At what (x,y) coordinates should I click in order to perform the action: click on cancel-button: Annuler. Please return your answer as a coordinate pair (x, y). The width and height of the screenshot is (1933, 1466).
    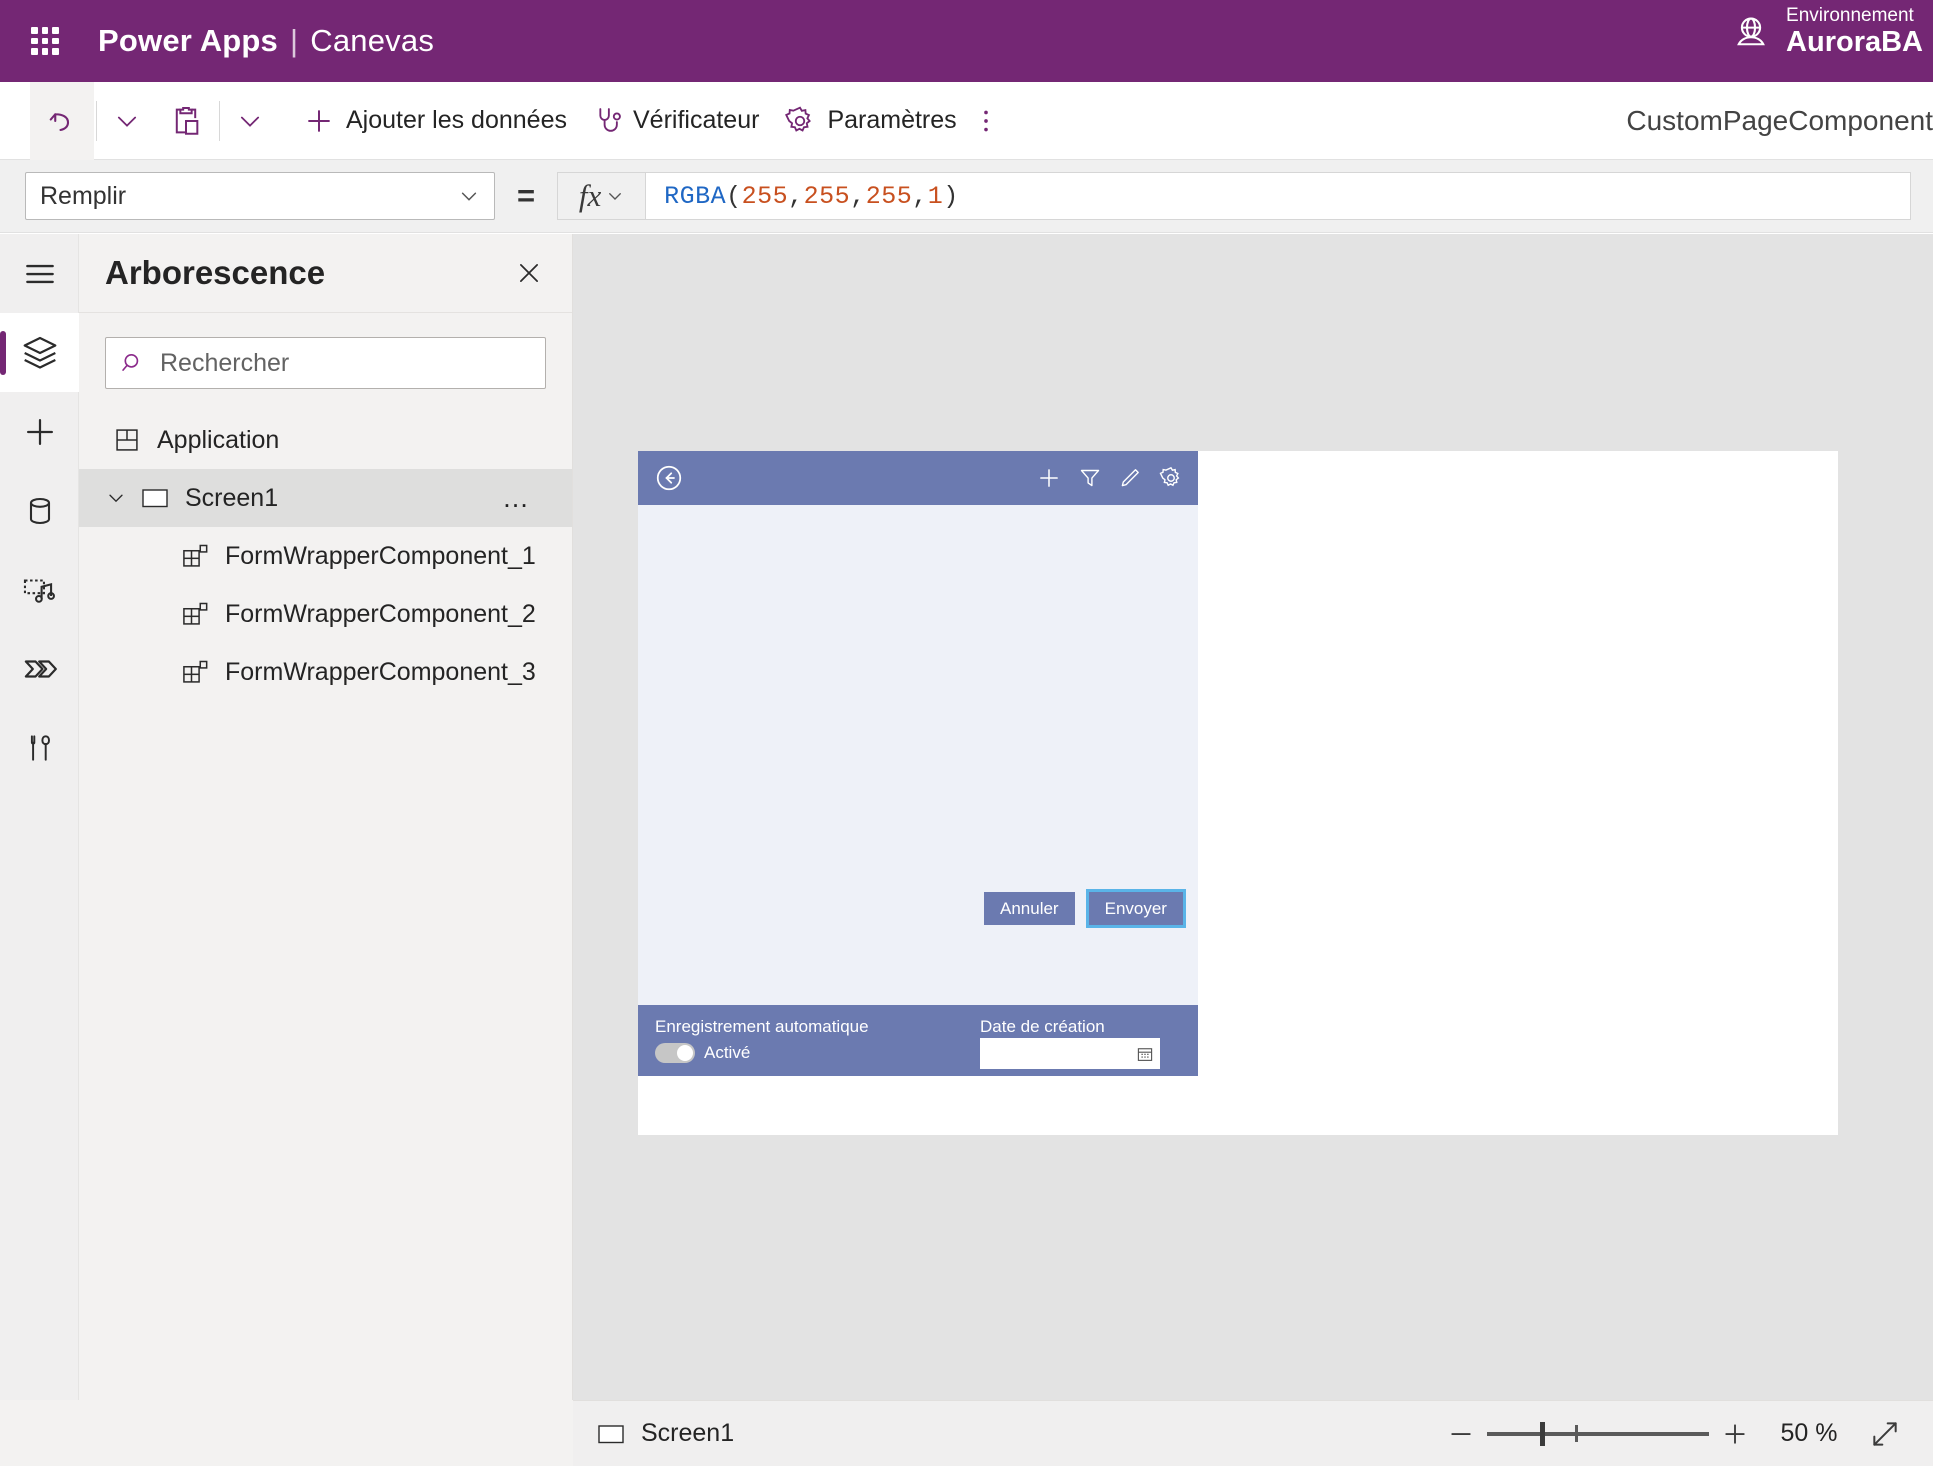
    Looking at the image, I should click on (1029, 908).